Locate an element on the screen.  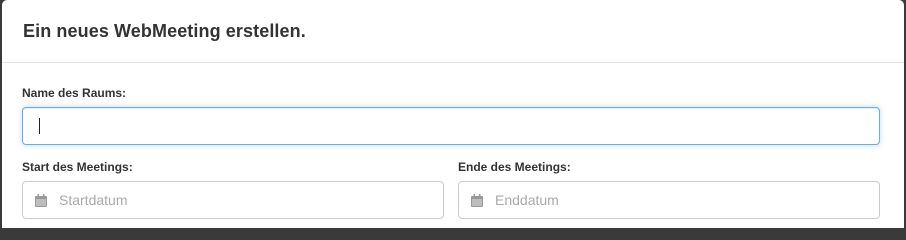
room-name-label: Name des Raums: is located at coordinates (74, 93).